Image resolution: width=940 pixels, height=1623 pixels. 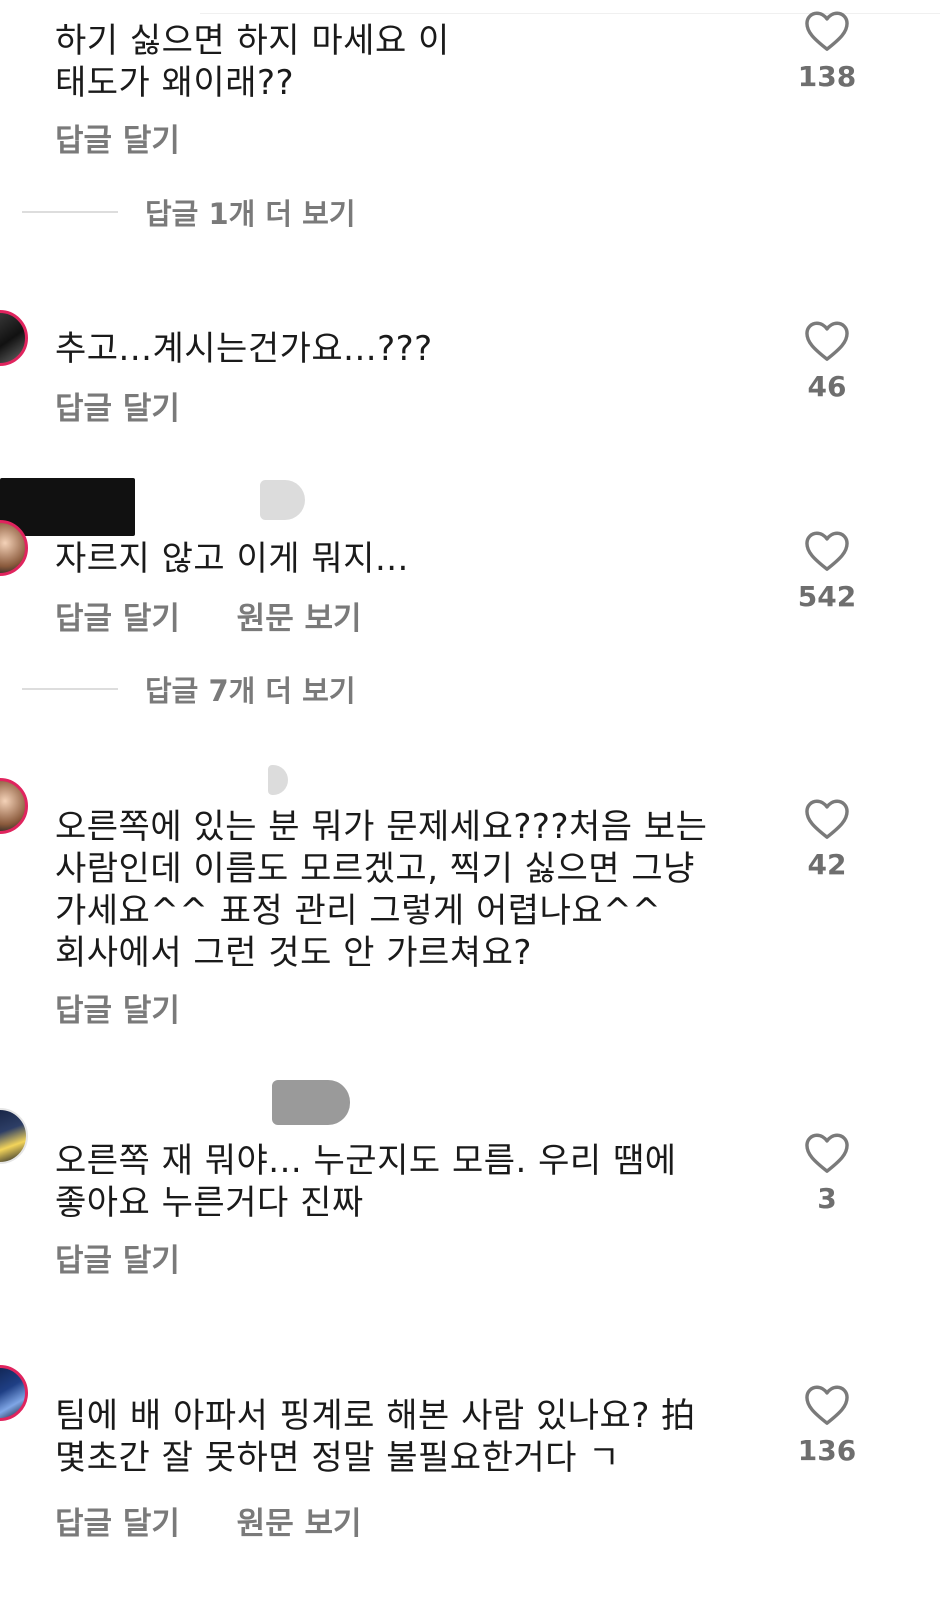 I want to click on like-count: 542, so click(x=827, y=596).